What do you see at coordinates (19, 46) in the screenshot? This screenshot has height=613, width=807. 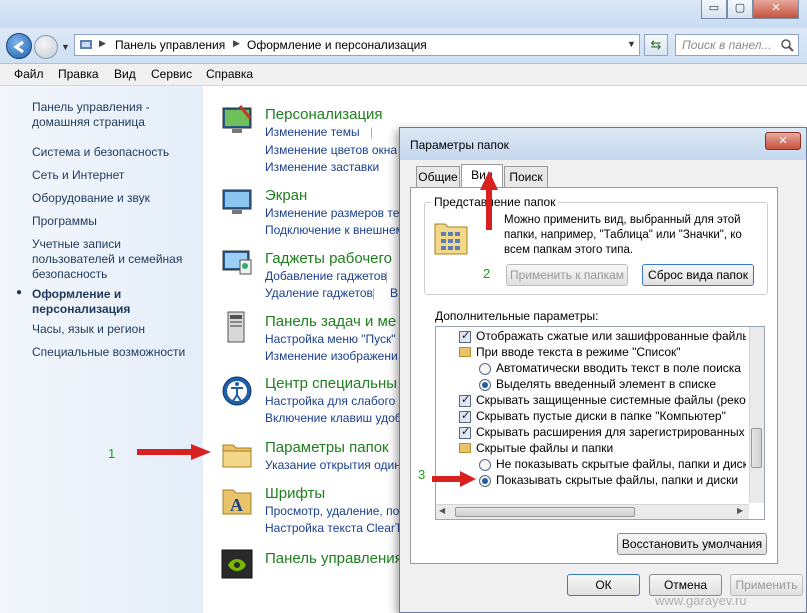 I see `back-button` at bounding box center [19, 46].